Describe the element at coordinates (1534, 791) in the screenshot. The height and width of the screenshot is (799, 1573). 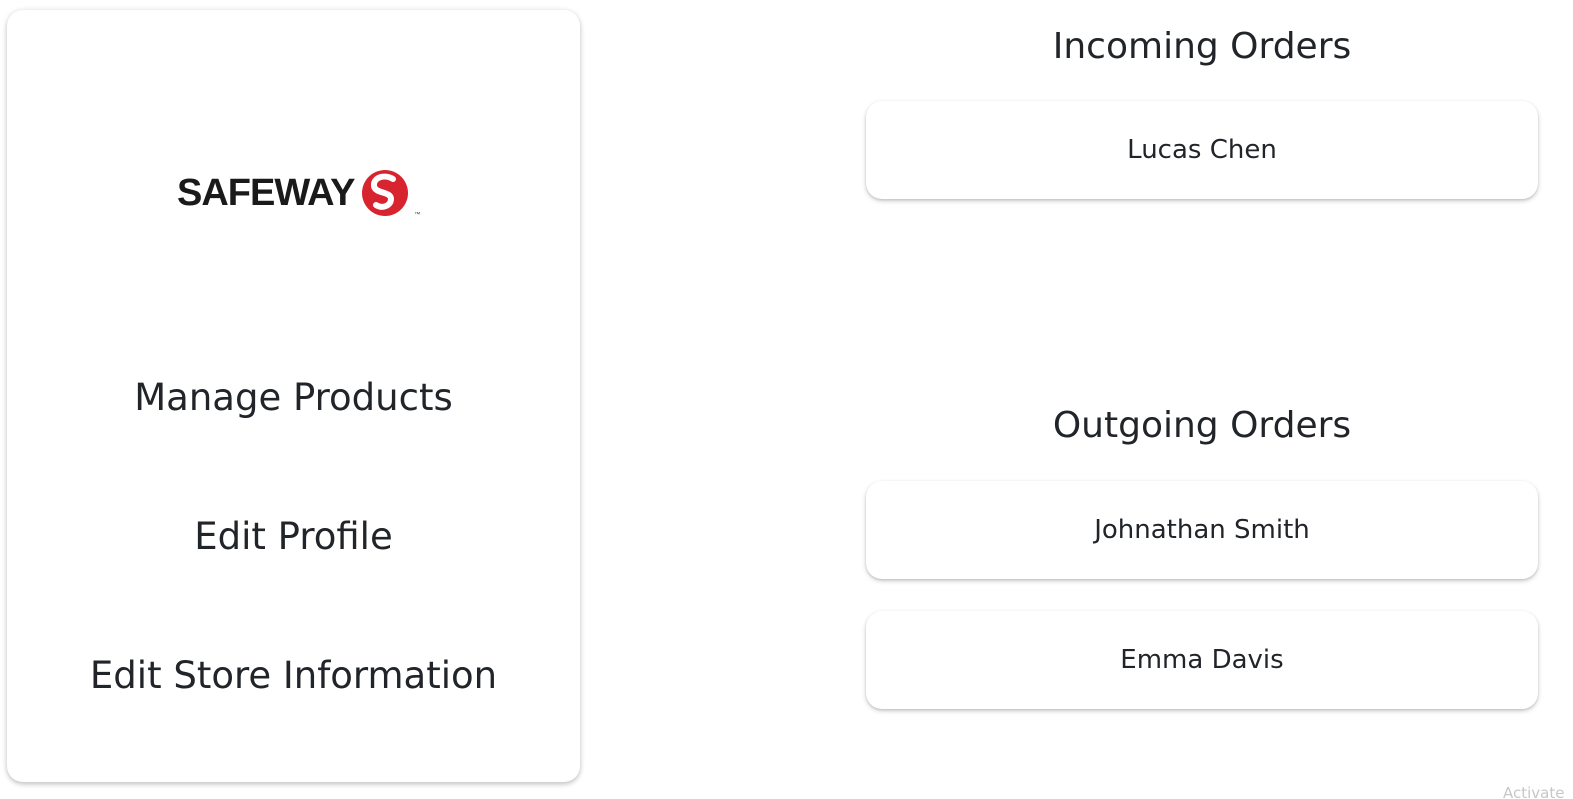
I see `activate-watermark: Activate` at that location.